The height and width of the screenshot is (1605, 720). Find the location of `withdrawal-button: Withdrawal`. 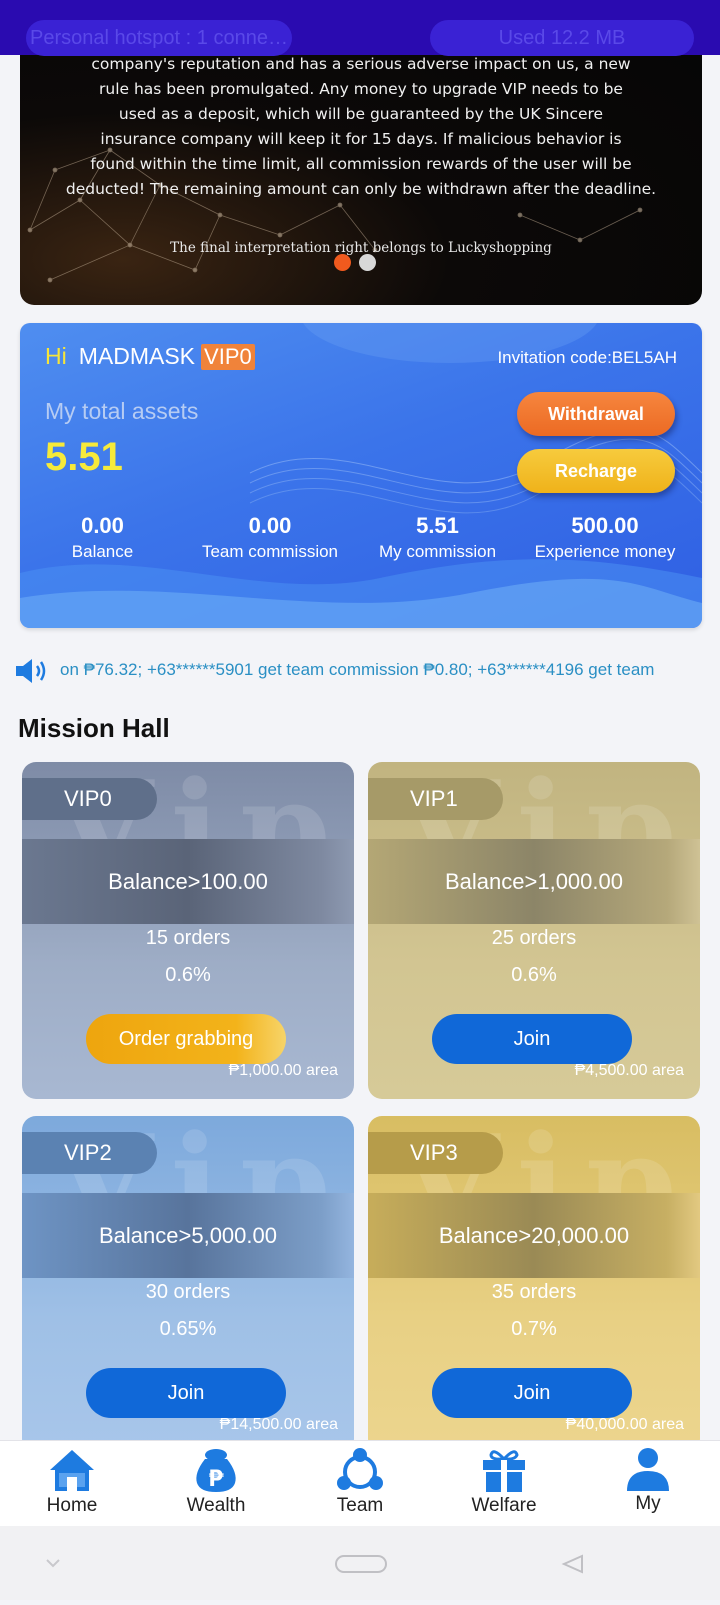

withdrawal-button: Withdrawal is located at coordinates (596, 414).